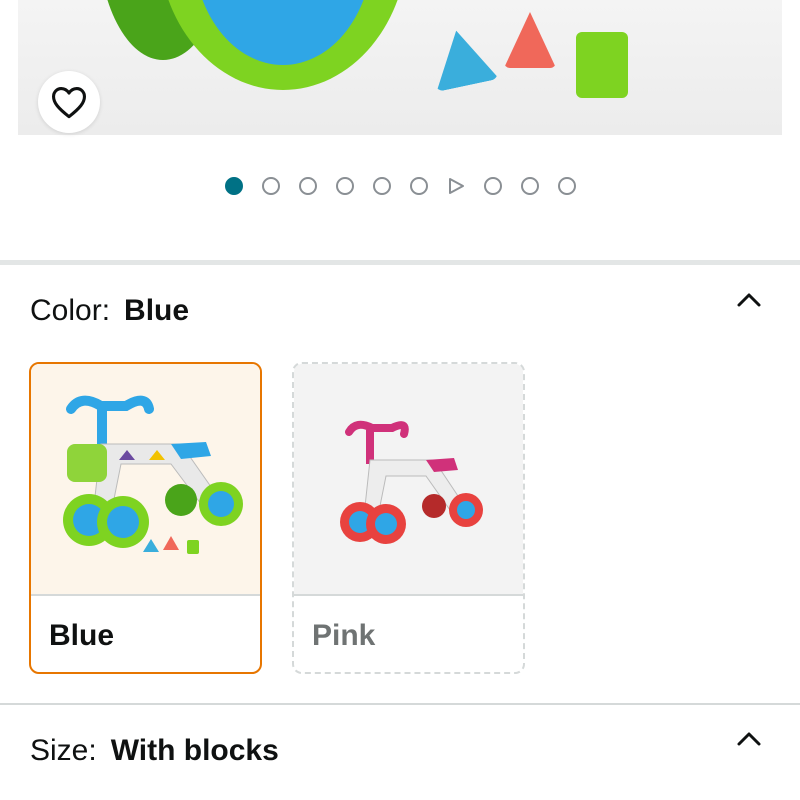 The image size is (800, 800). I want to click on heart-outline-icon, so click(69, 103).